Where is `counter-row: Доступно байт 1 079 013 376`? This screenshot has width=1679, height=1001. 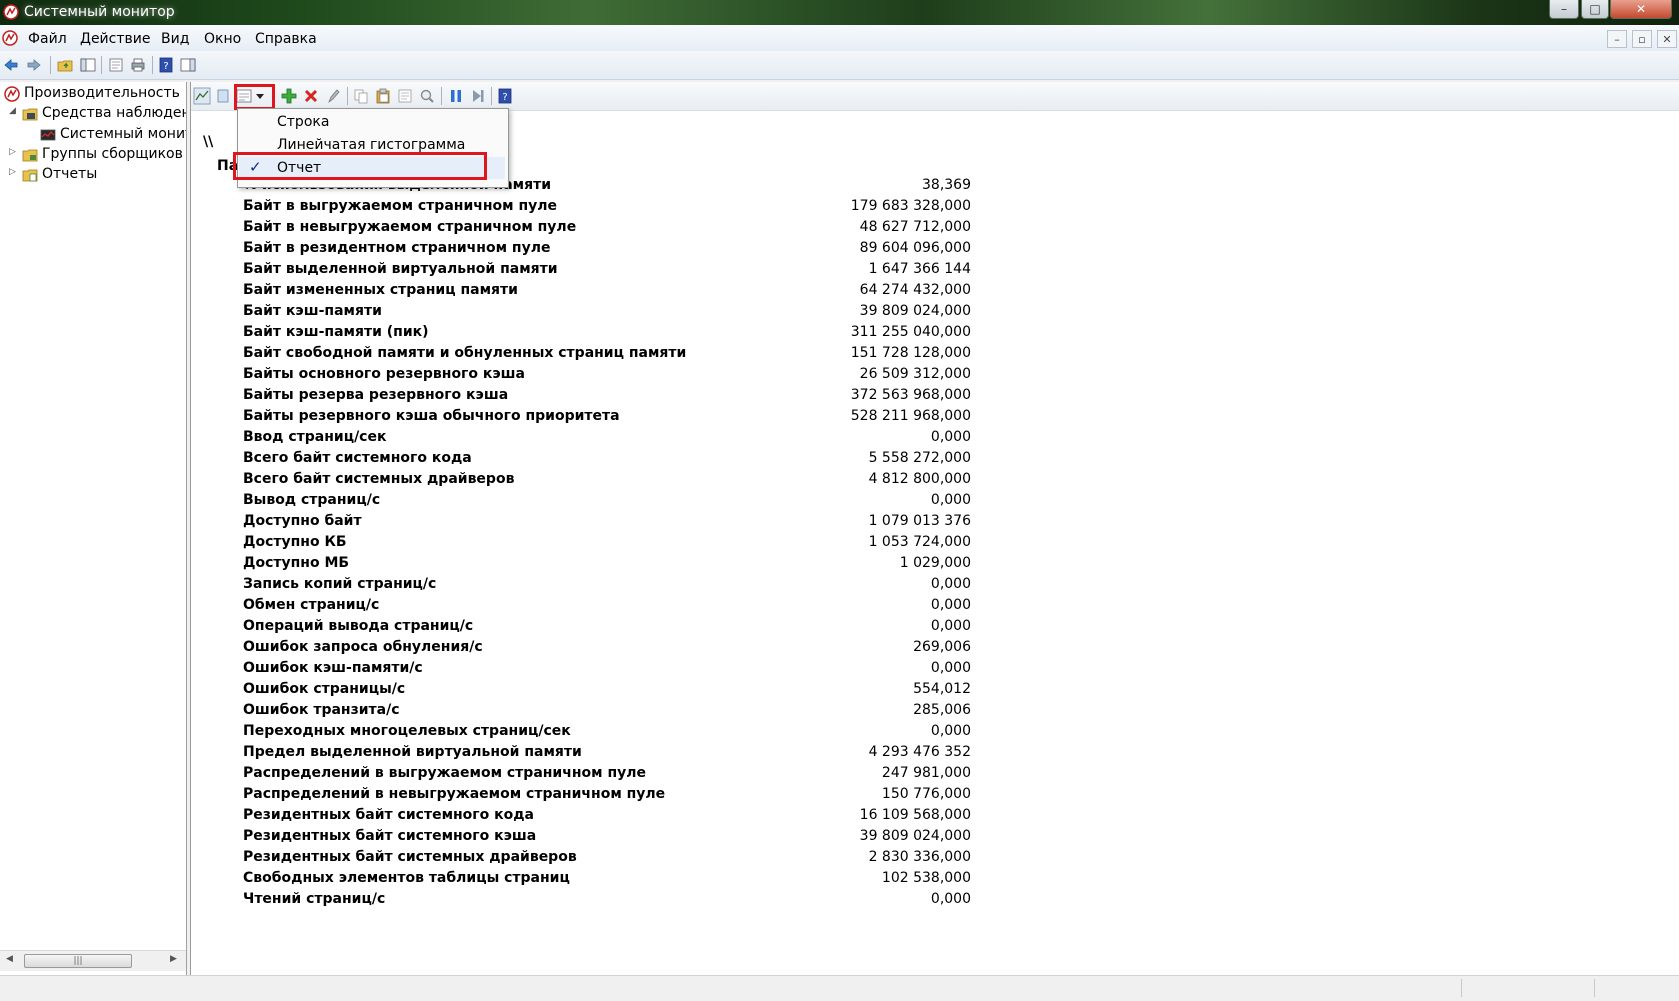 counter-row: Доступно байт 1 079 013 376 is located at coordinates (581, 522).